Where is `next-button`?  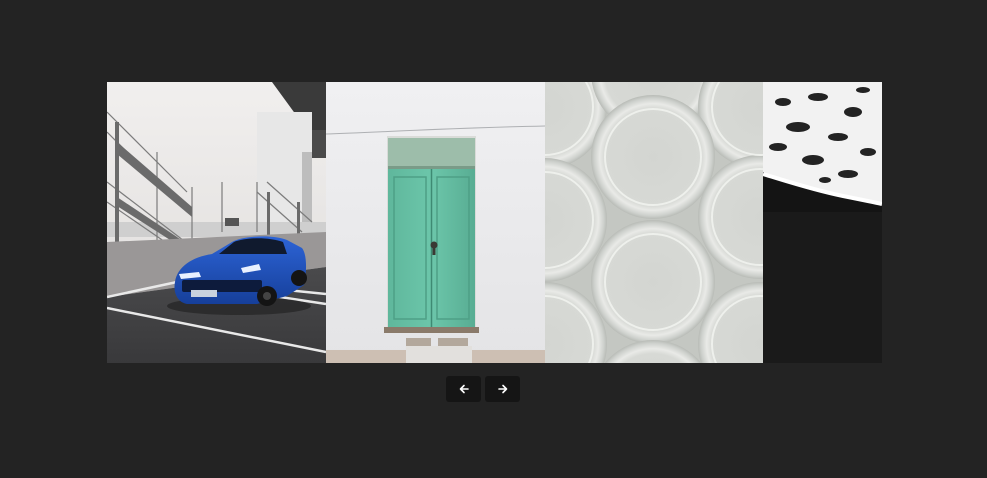 next-button is located at coordinates (502, 389).